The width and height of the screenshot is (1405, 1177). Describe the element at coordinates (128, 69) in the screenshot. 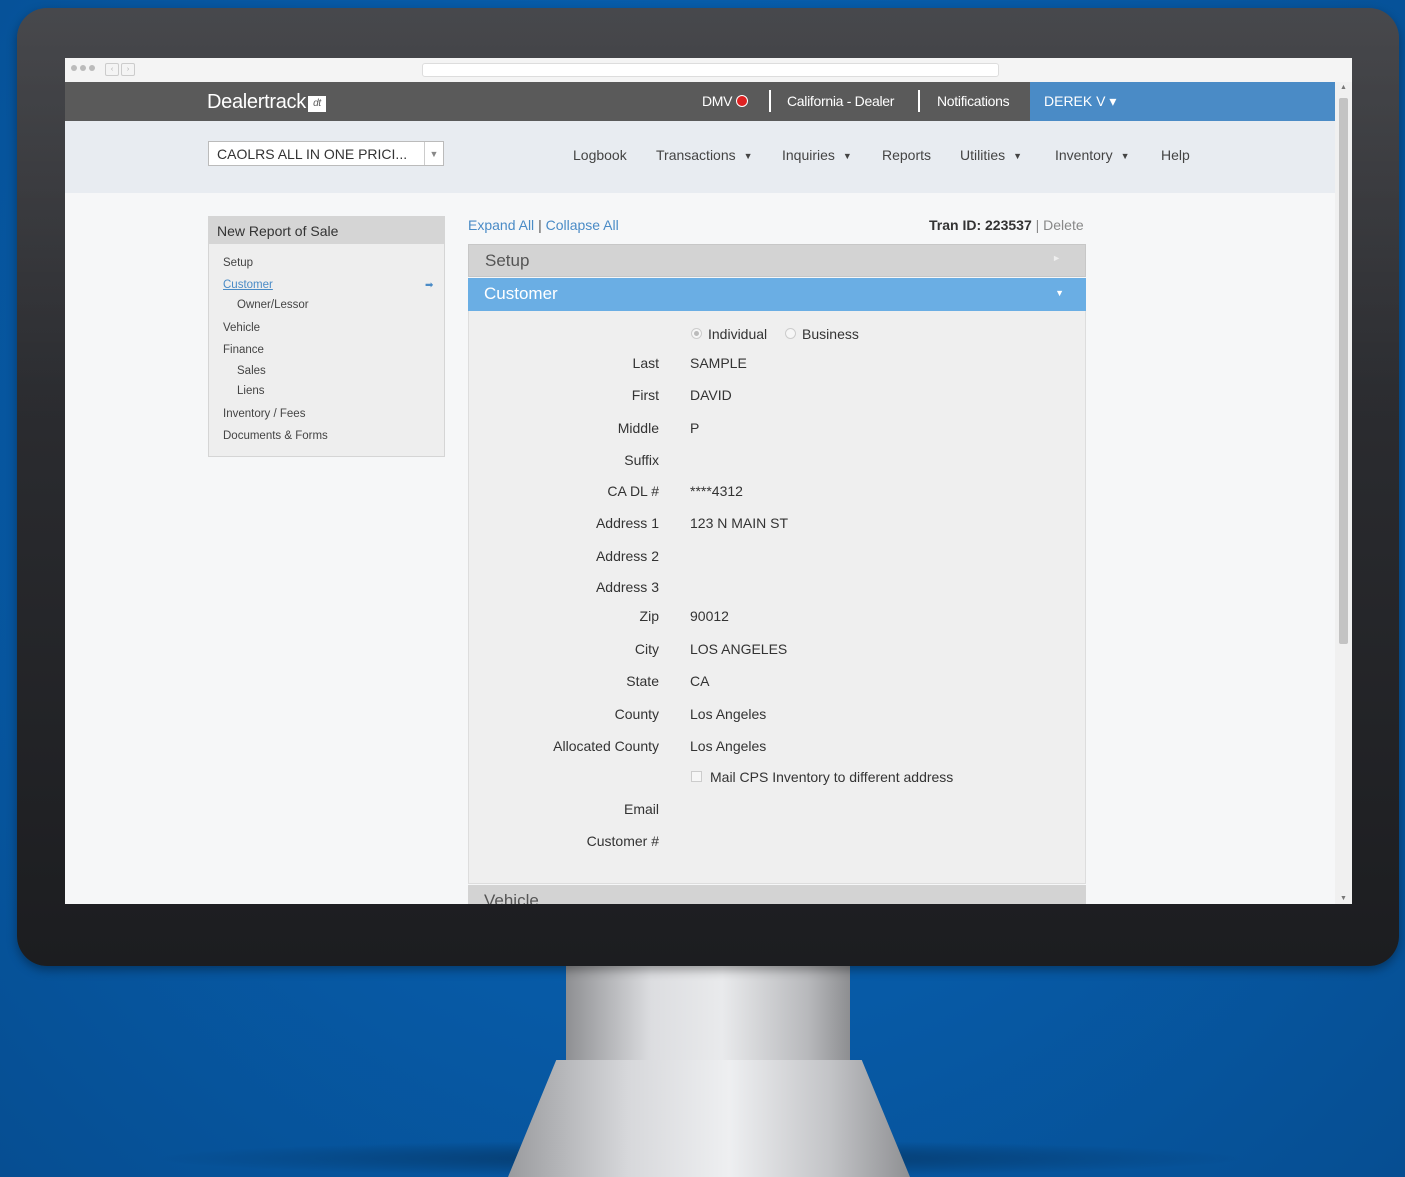

I see `forward-icon: ›` at that location.